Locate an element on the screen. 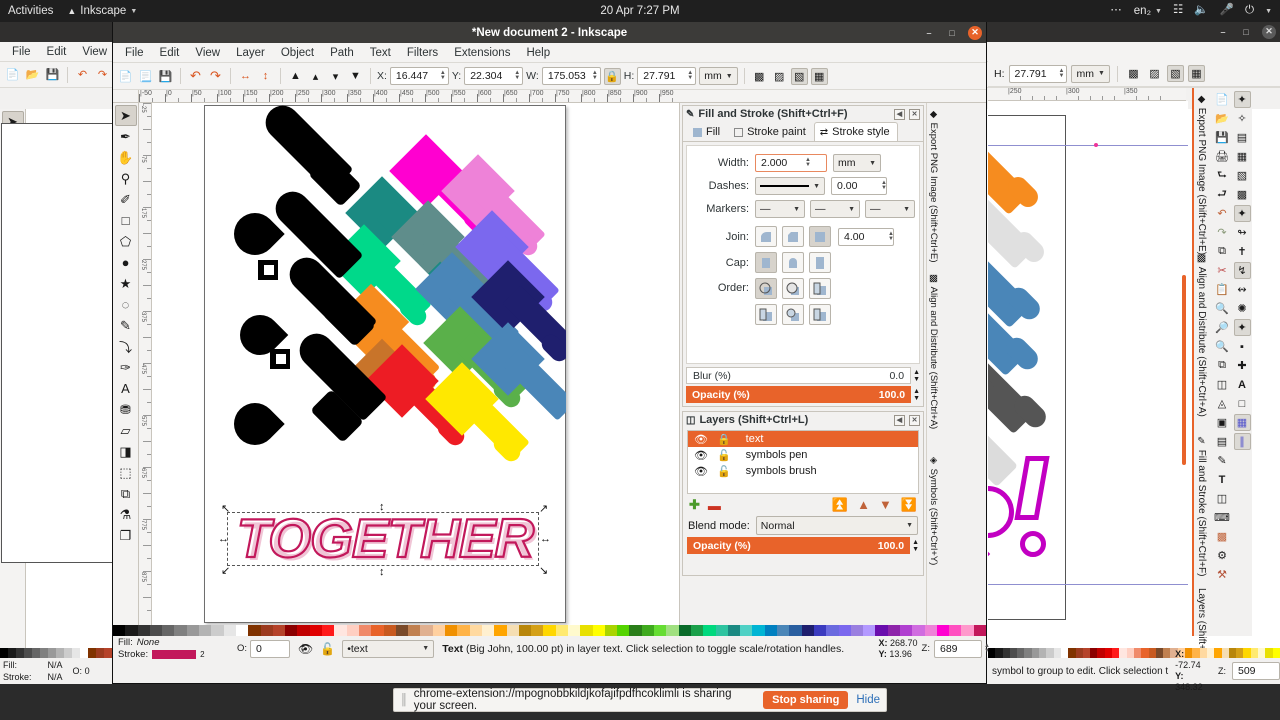 The image size is (1280, 720). layer-row-symbols-brush: 👁 🔓 symbols brush is located at coordinates (803, 471).